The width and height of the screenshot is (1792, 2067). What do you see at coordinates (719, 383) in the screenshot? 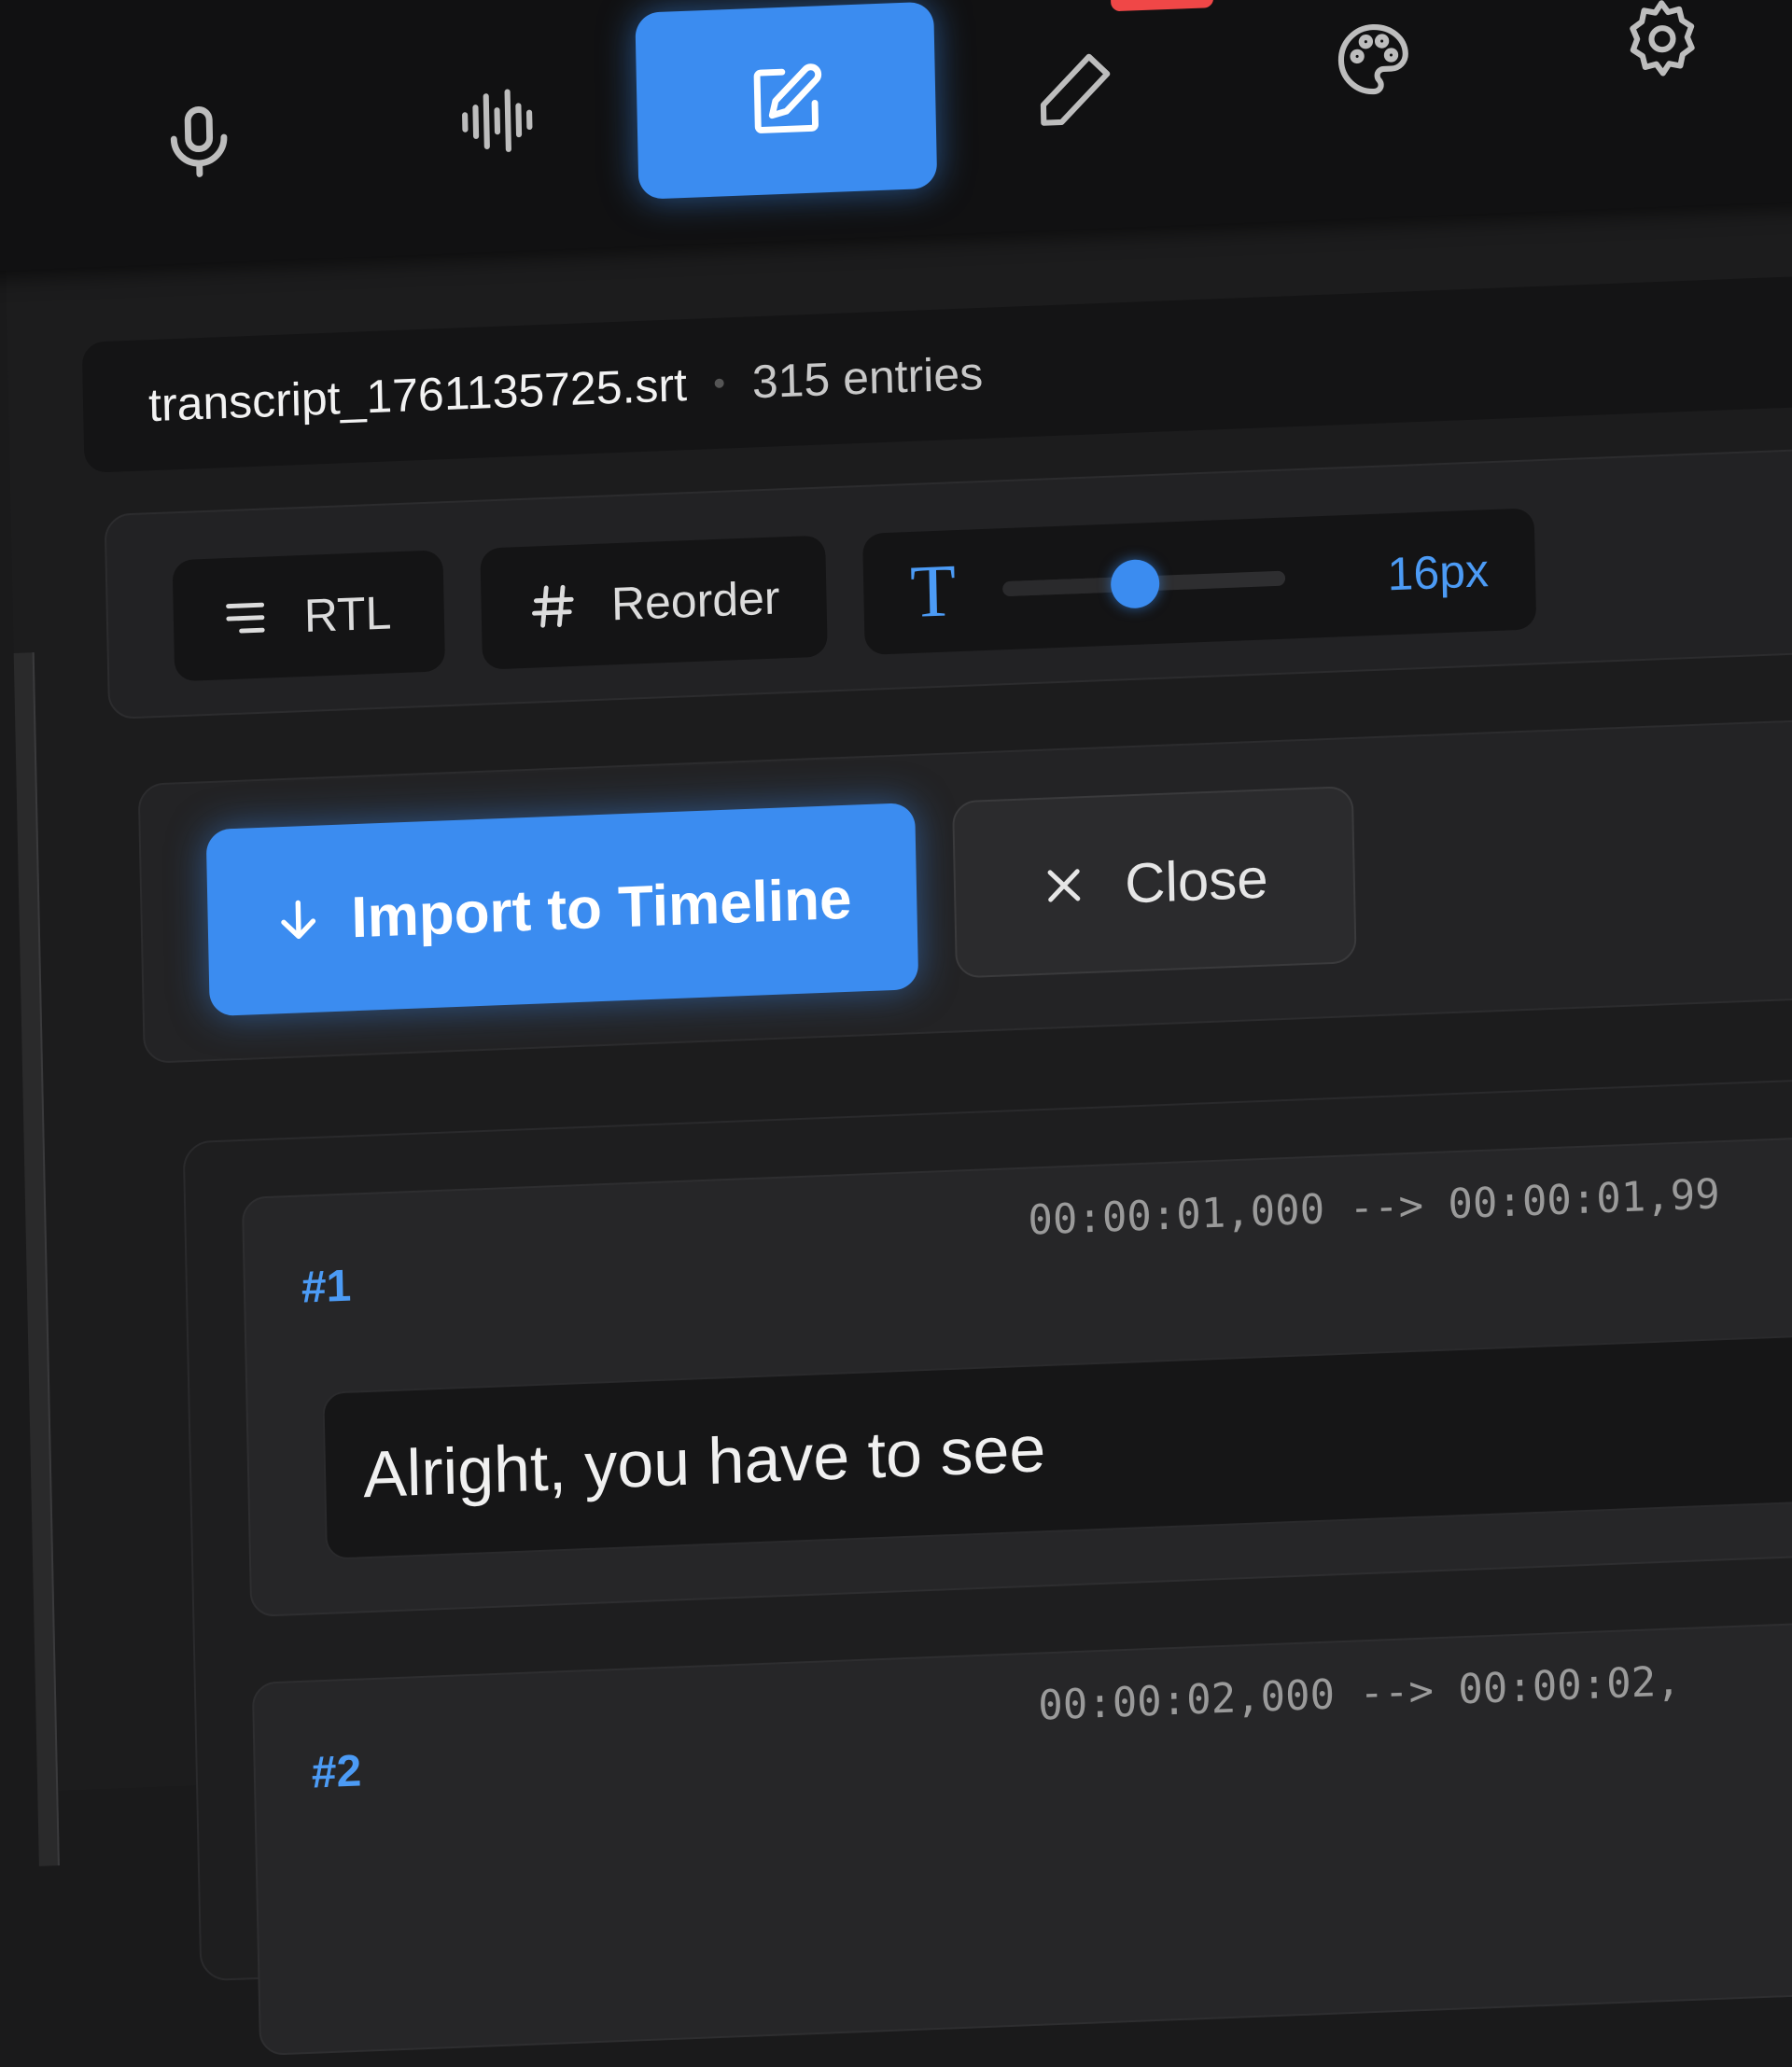
I see `separator-dot` at bounding box center [719, 383].